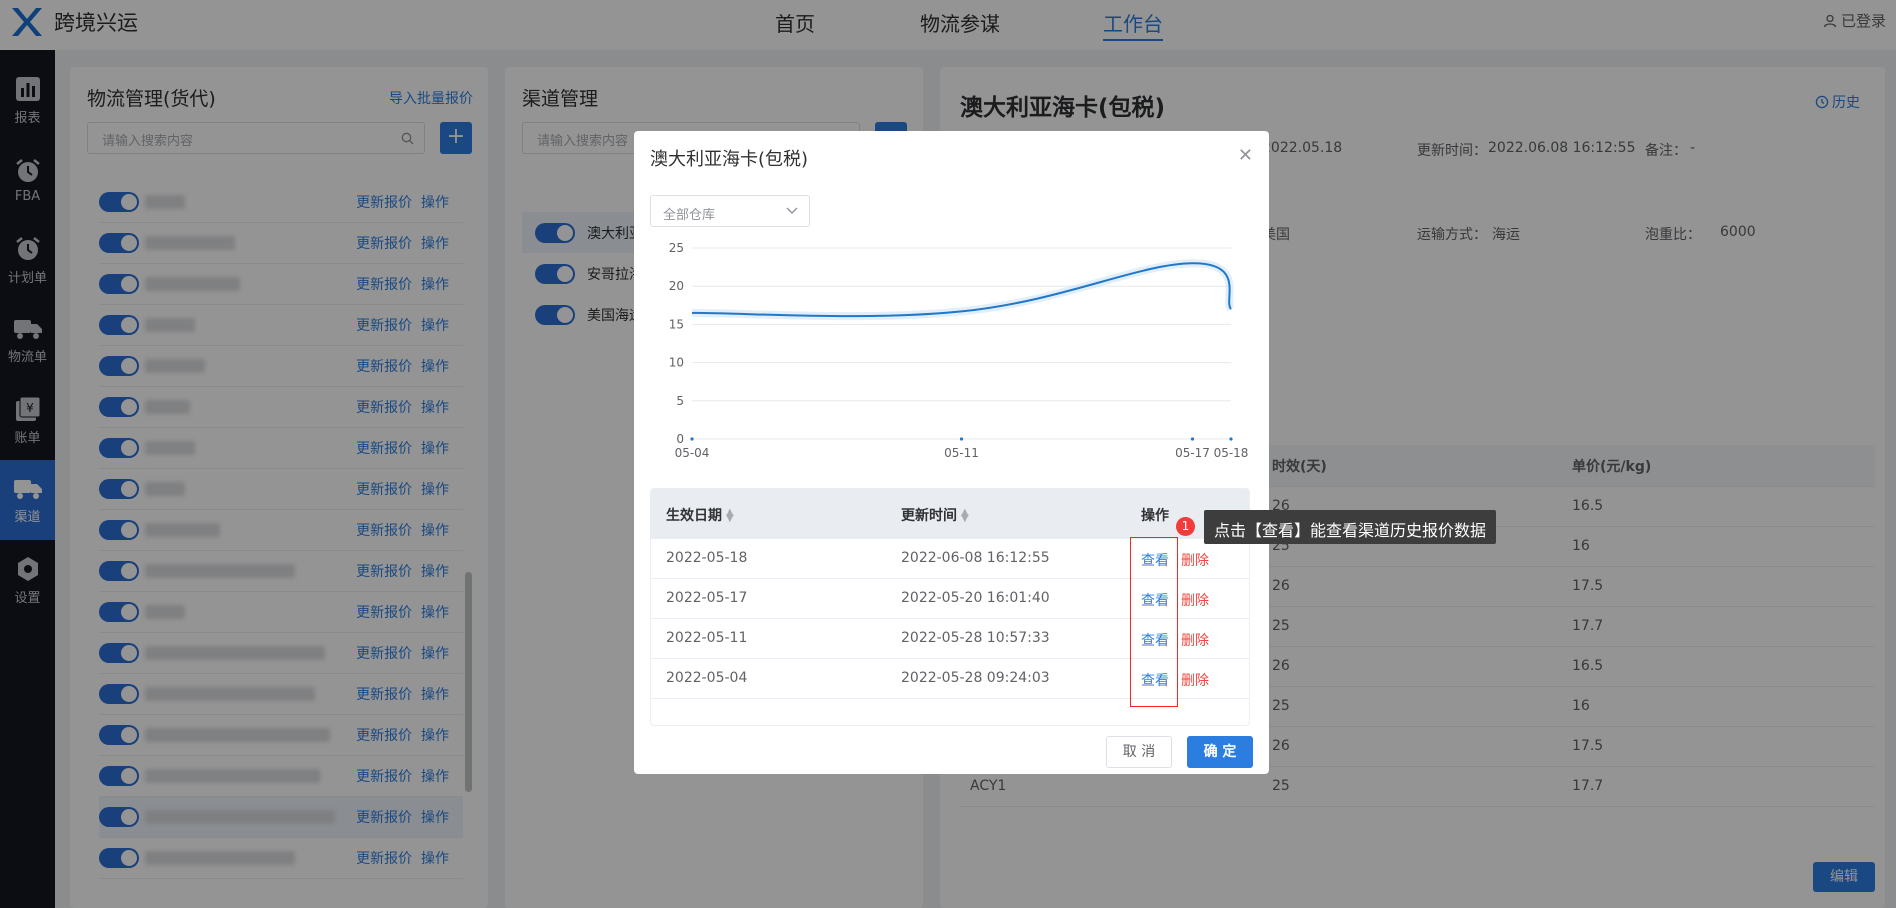 The height and width of the screenshot is (908, 1896). Describe the element at coordinates (975, 558) in the screenshot. I see `cell-update-time: 2022-06-08 16:12:55` at that location.